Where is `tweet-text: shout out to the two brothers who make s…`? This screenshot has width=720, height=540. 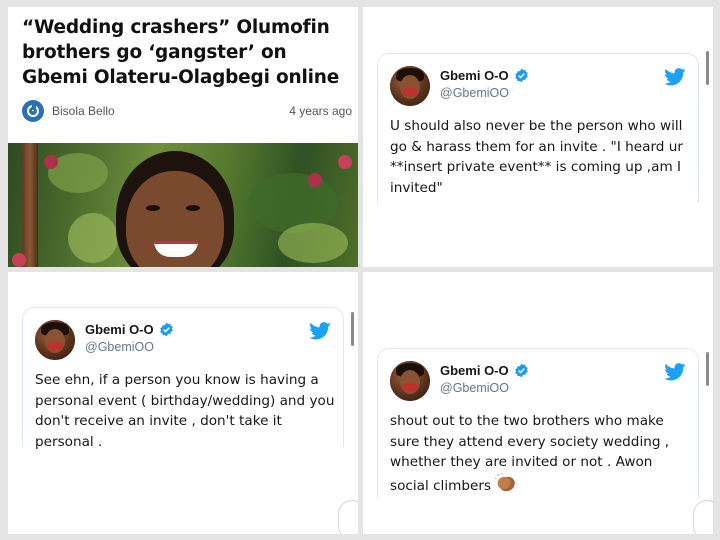 tweet-text: shout out to the two brothers who make s… is located at coordinates (540, 453).